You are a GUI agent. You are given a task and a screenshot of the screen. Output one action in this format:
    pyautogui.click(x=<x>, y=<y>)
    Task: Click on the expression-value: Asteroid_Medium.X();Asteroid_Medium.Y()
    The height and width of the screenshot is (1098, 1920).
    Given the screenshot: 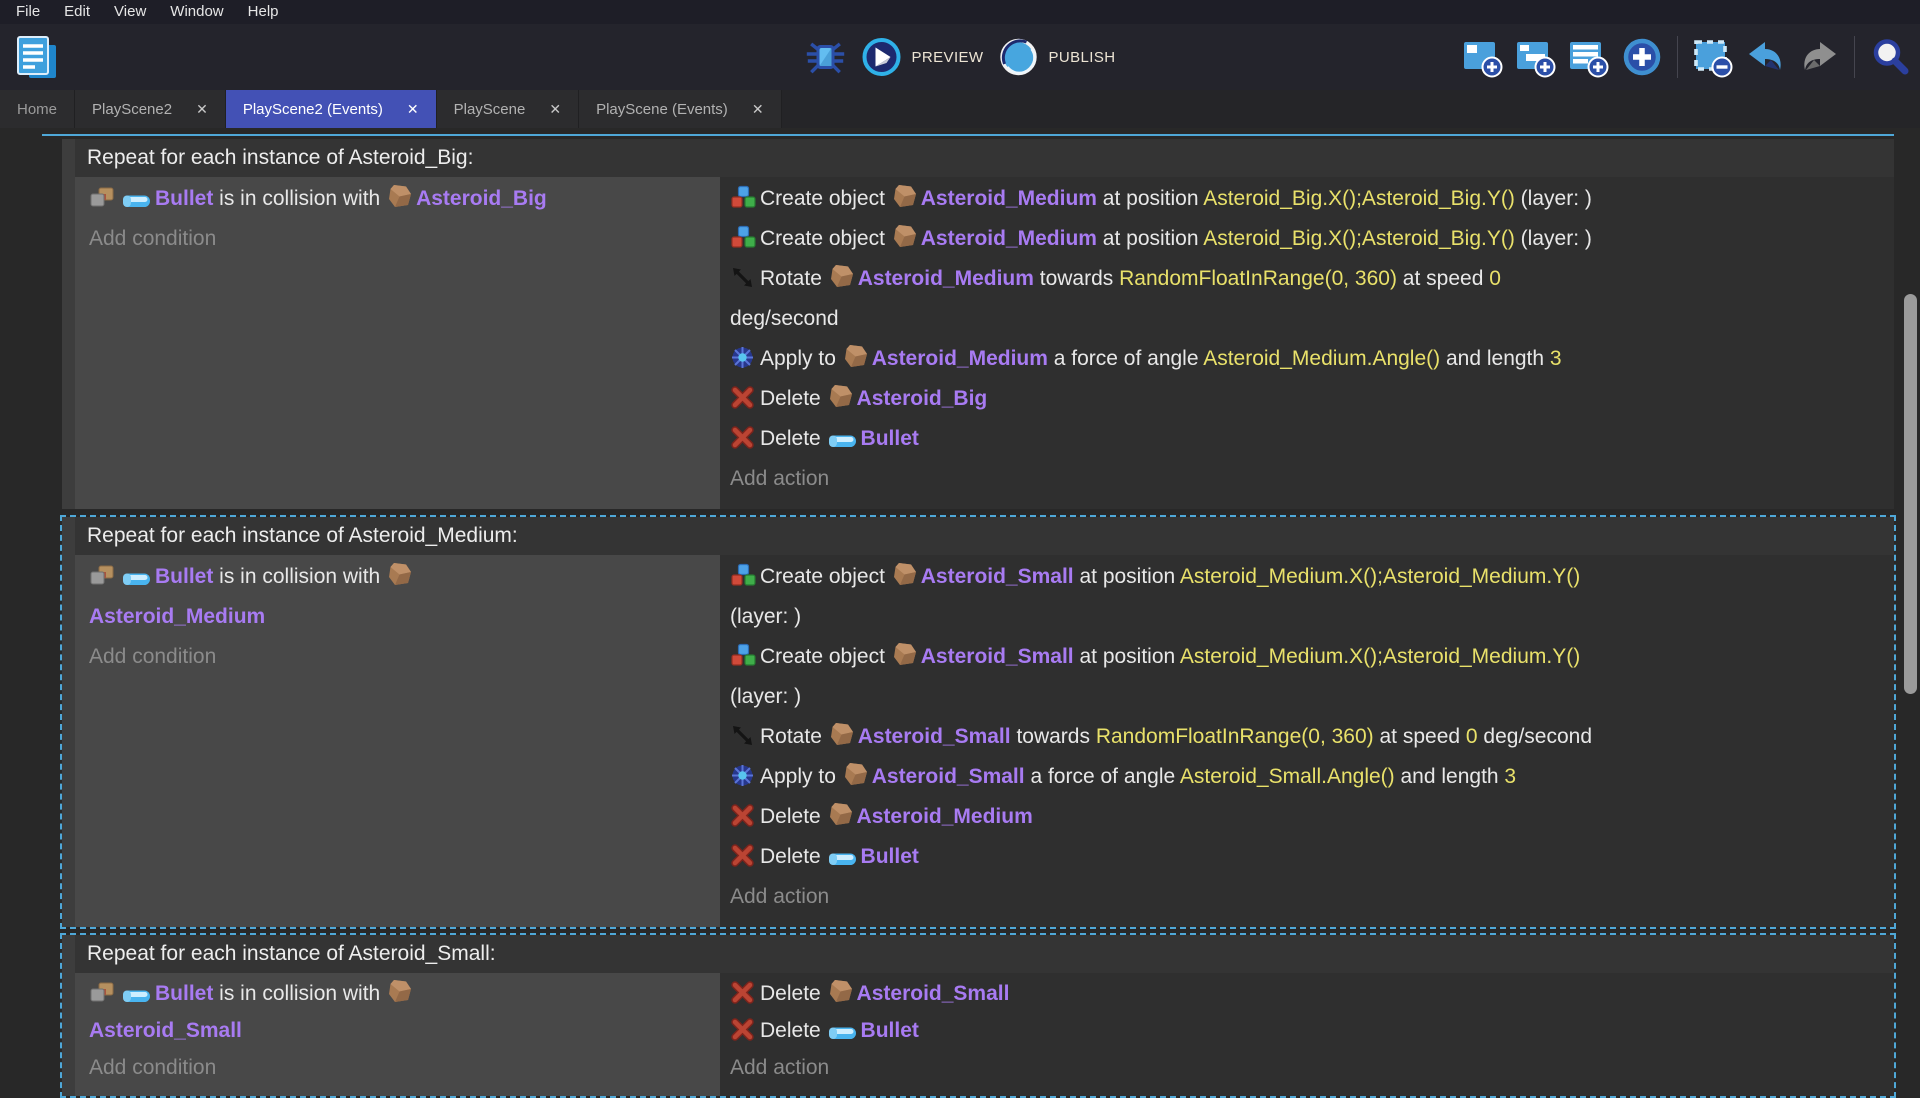 What is the action you would take?
    pyautogui.click(x=1380, y=656)
    